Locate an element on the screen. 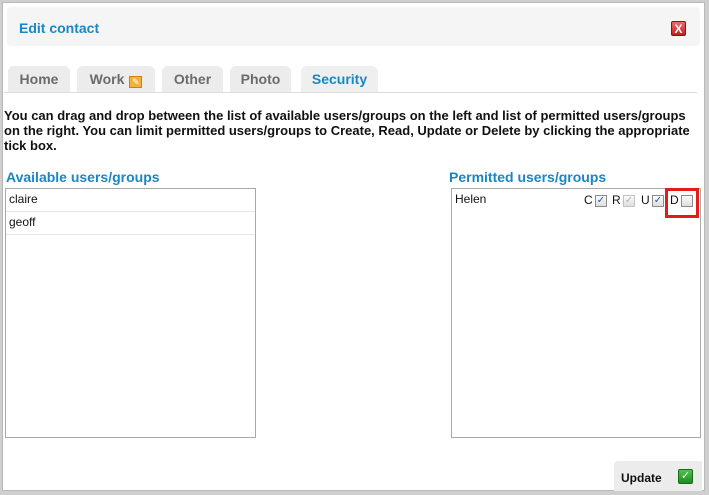  tab-security-label: Security is located at coordinates (339, 79).